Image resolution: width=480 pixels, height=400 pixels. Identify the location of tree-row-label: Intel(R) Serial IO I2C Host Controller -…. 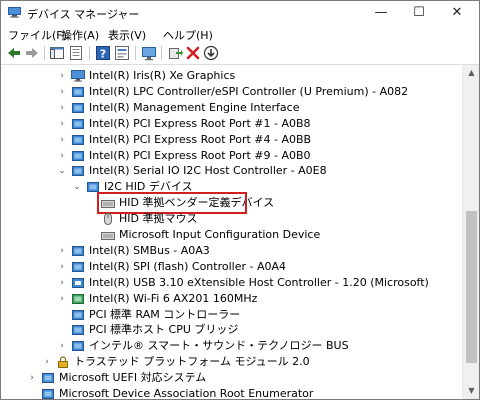
(208, 171).